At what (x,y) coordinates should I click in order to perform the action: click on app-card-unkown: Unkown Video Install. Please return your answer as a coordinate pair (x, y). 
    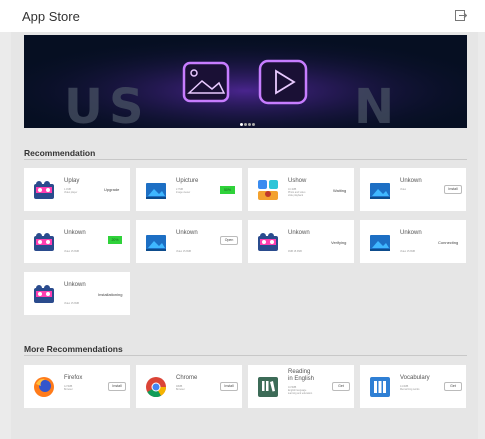
    Looking at the image, I should click on (413, 189).